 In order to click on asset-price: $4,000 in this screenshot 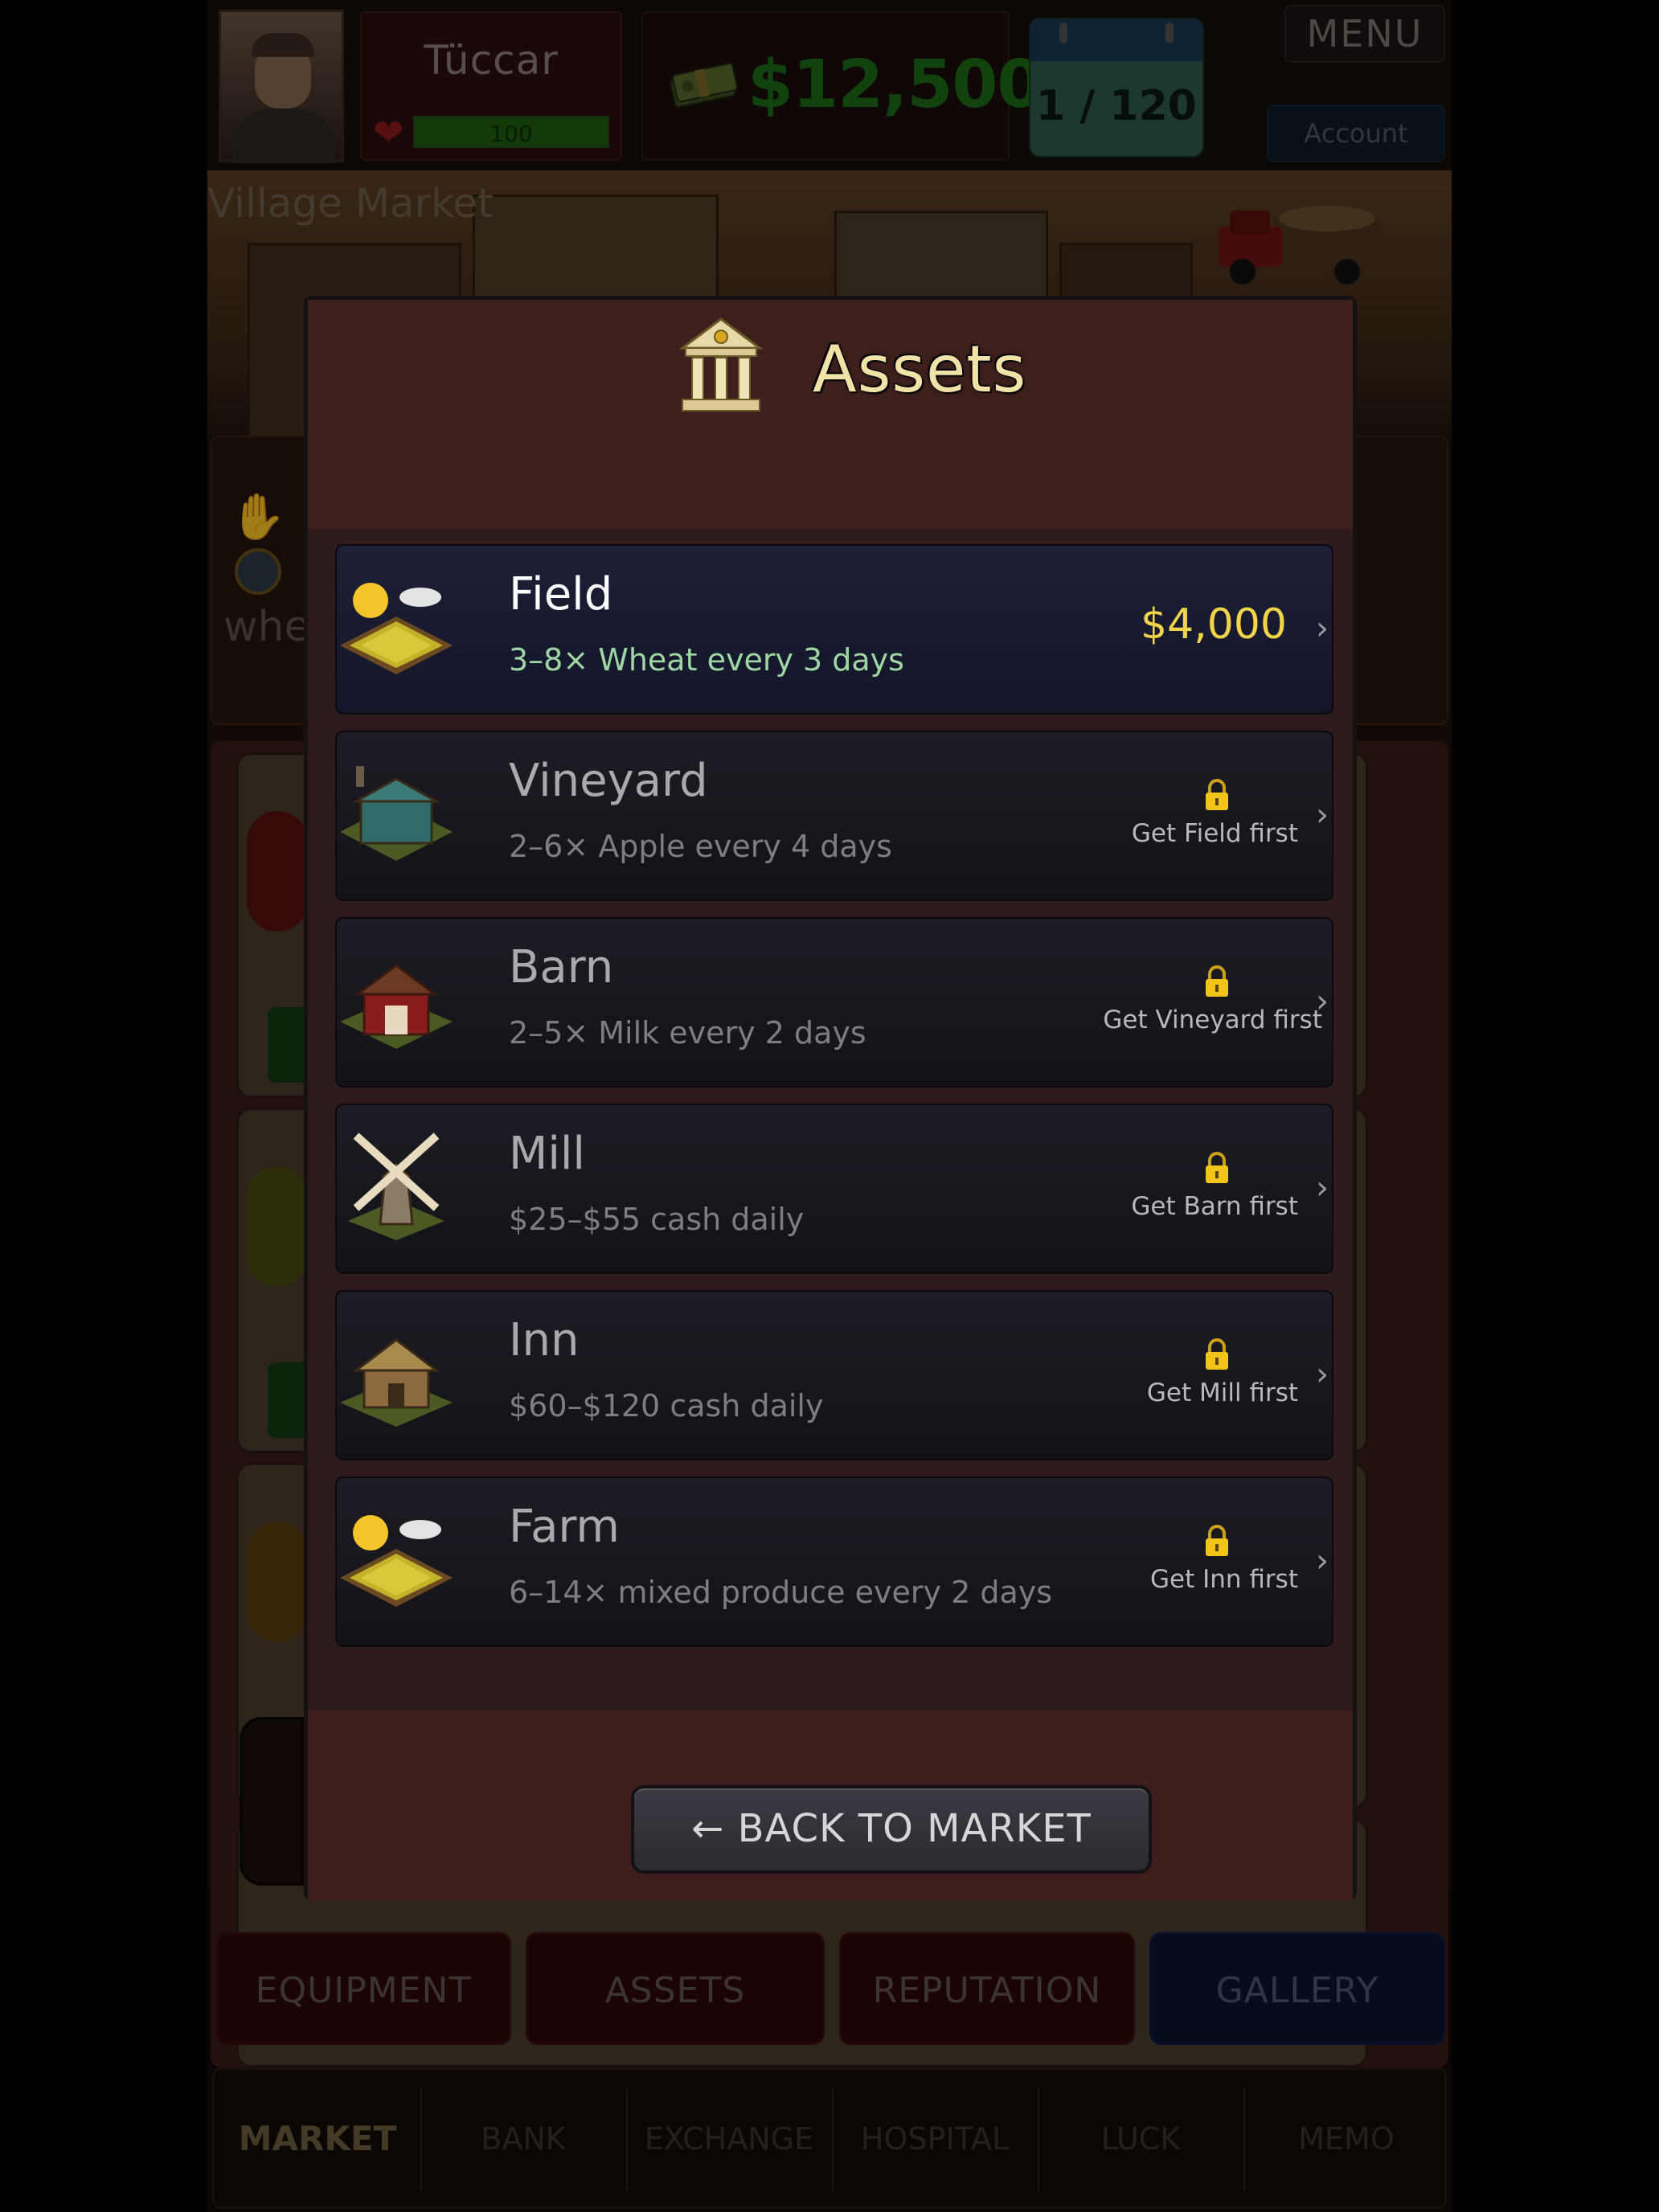, I will do `click(1214, 624)`.